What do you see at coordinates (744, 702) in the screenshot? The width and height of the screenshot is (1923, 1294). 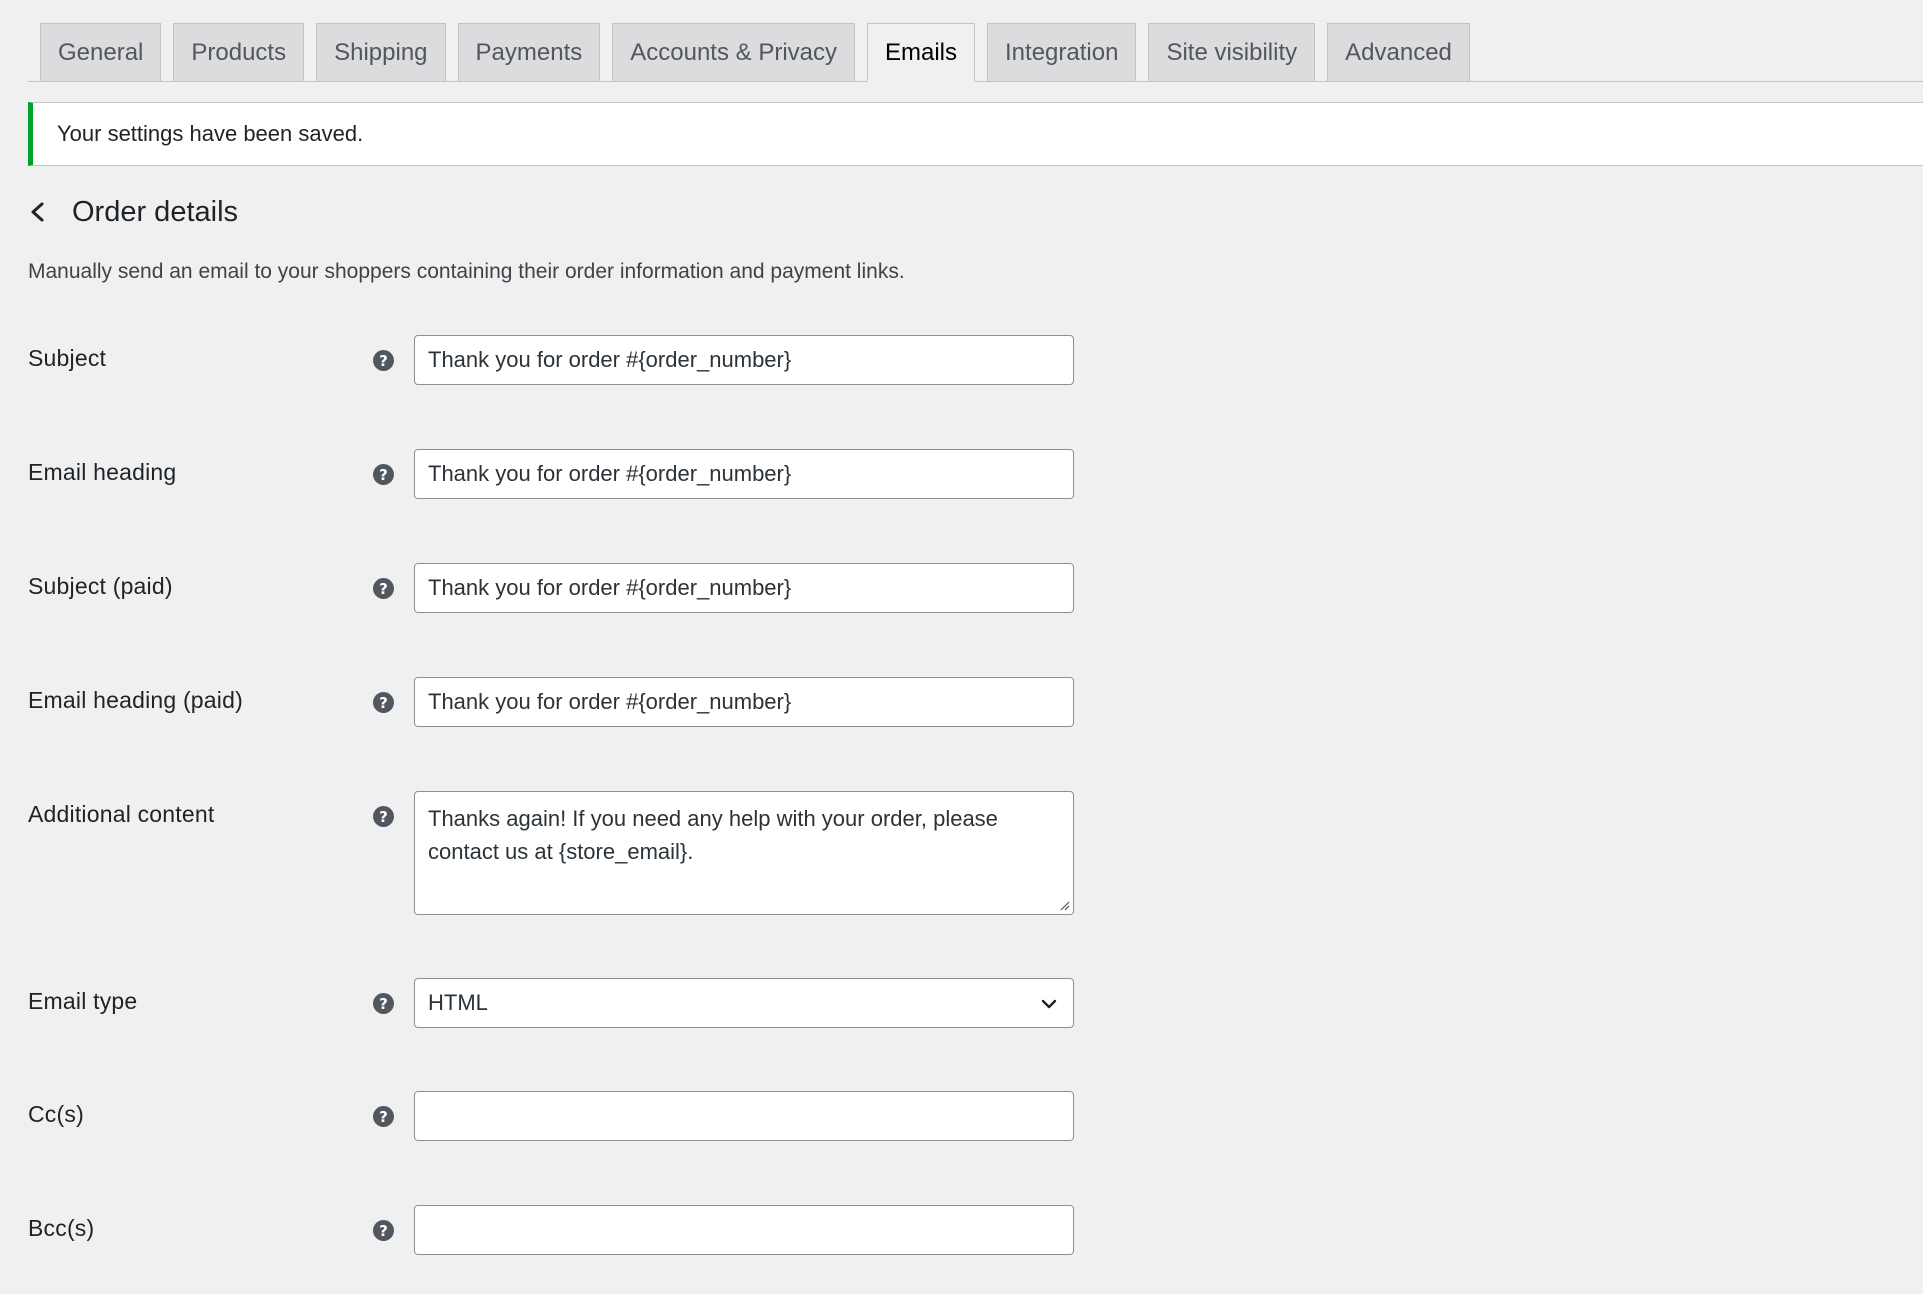 I see `email-heading-paid-input` at bounding box center [744, 702].